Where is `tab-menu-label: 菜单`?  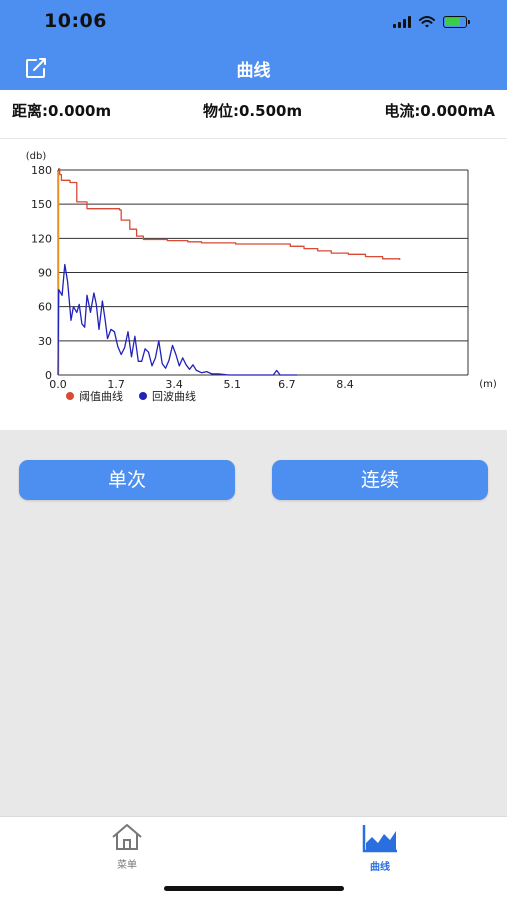 tab-menu-label: 菜单 is located at coordinates (127, 865).